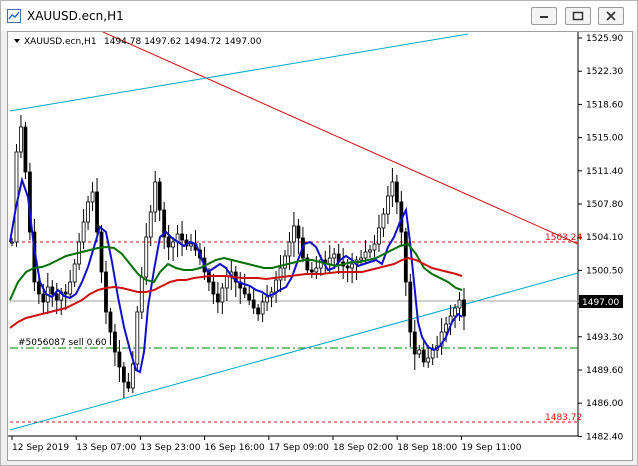 The image size is (638, 466). I want to click on window-title: XAUUSD.ecn,H1, so click(75, 16).